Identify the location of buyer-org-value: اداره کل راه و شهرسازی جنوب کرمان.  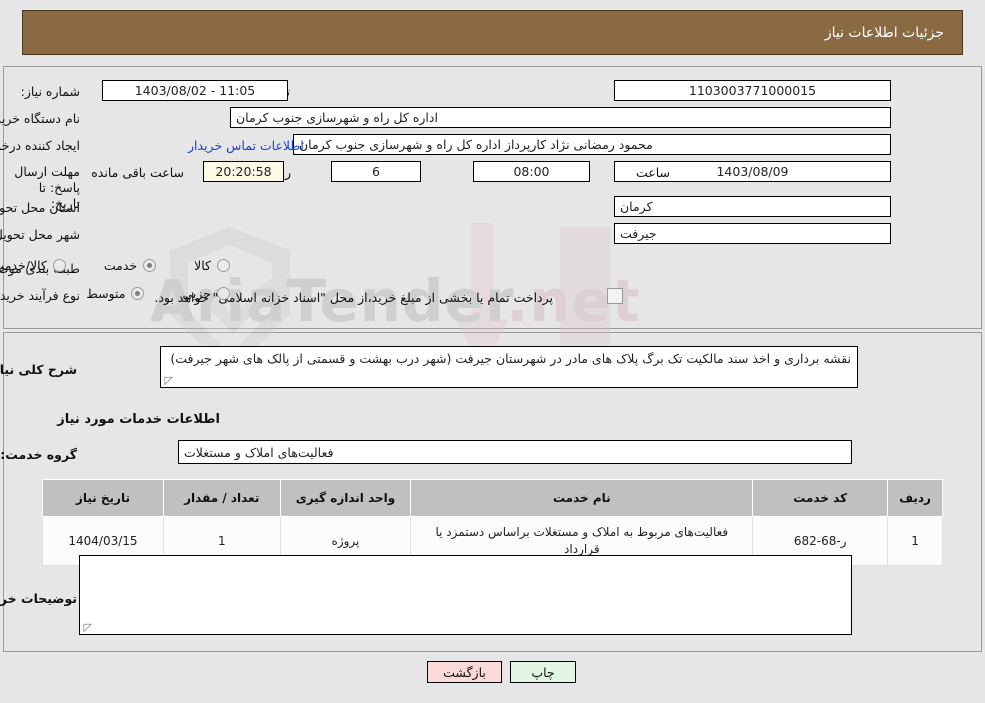
(560, 117).